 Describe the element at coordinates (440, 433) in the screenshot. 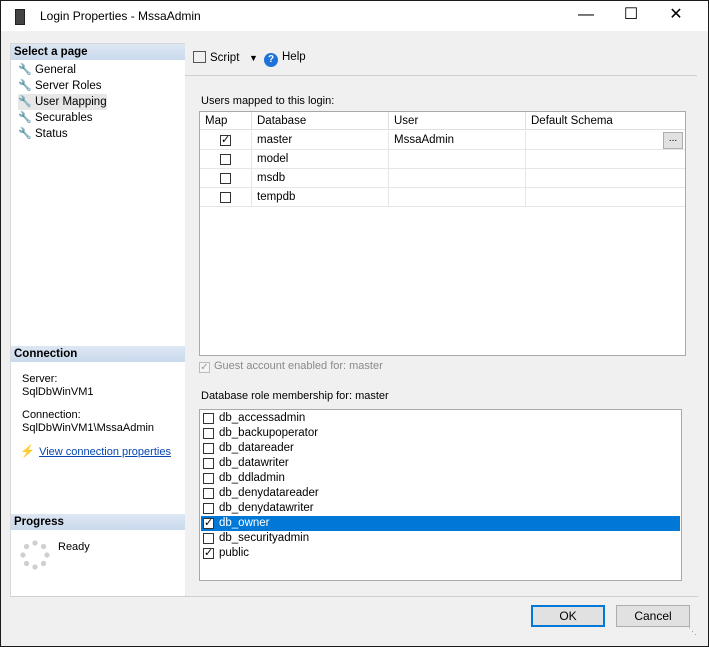

I see `role-item: db_backupoperator` at that location.